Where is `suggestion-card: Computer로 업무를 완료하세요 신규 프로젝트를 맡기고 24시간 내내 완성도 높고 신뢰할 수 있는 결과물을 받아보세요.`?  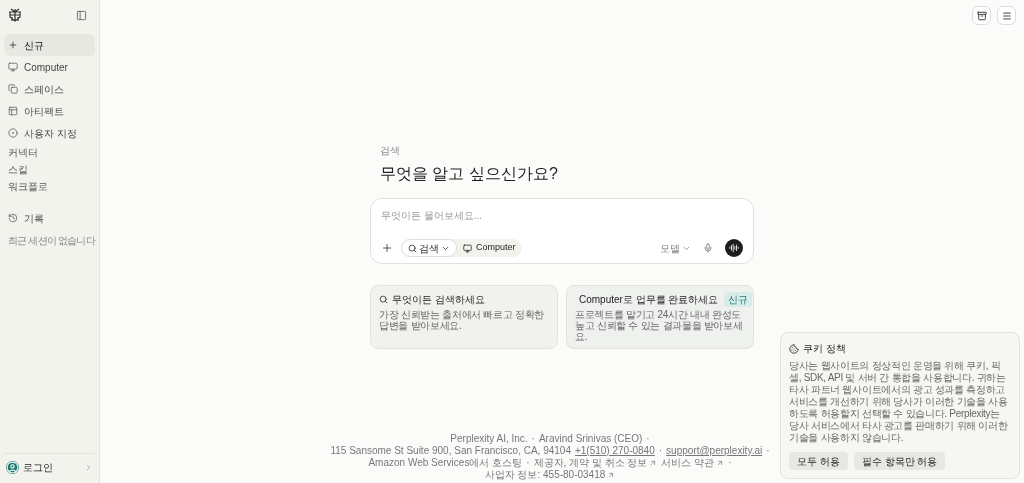 suggestion-card: Computer로 업무를 완료하세요 신규 프로젝트를 맡기고 24시간 내내 완성도 높고 신뢰할 수 있는 결과물을 받아보세요. is located at coordinates (660, 317).